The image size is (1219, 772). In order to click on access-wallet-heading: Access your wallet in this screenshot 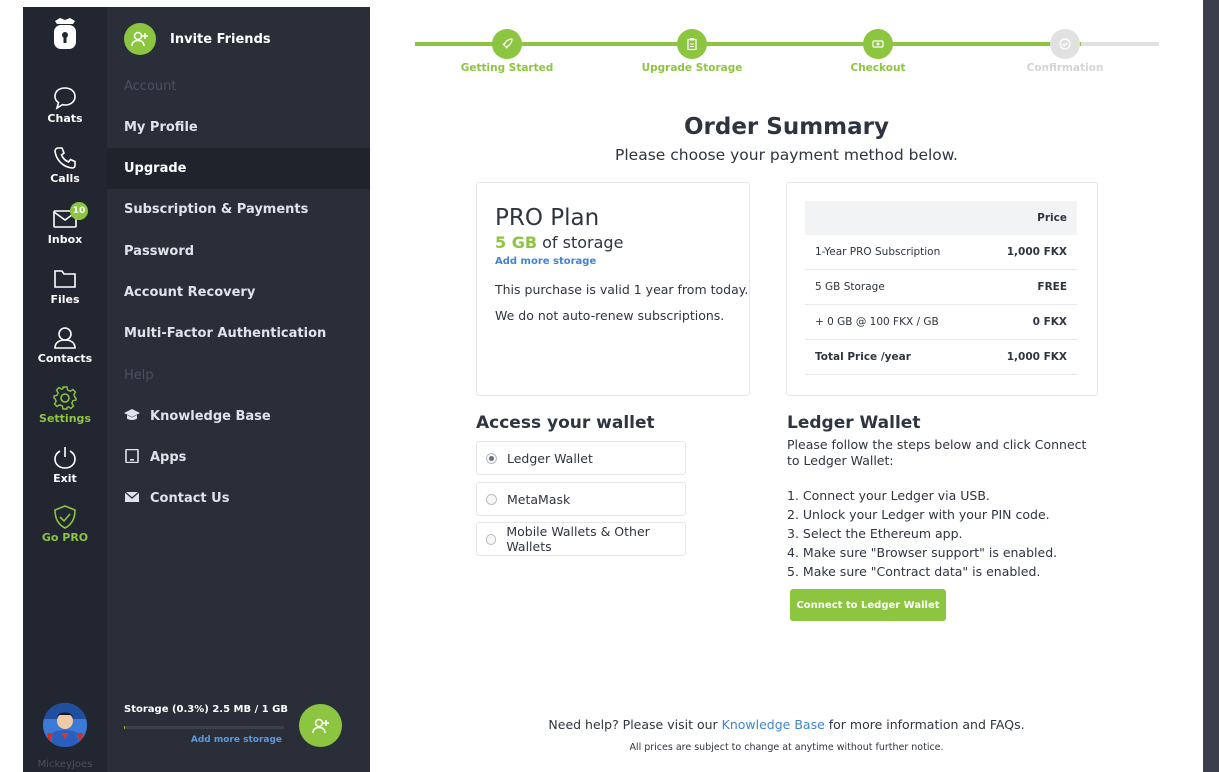, I will do `click(565, 423)`.